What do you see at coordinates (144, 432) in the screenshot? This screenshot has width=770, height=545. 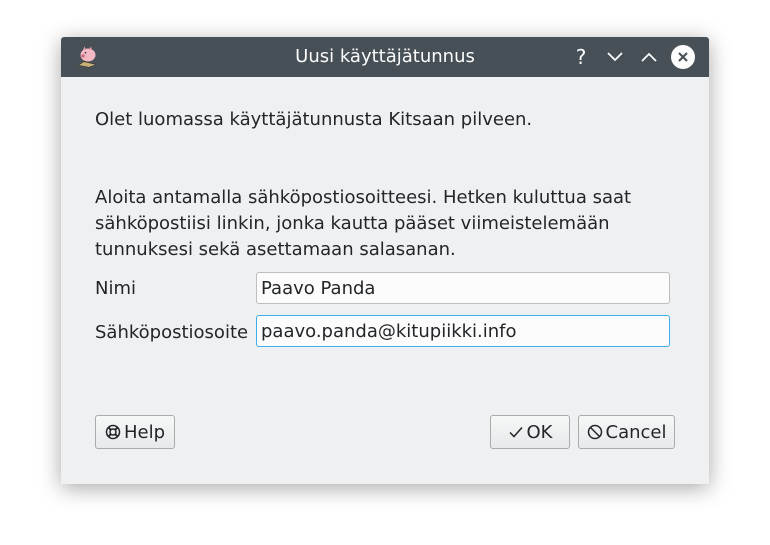 I see `help-button-label: Help` at bounding box center [144, 432].